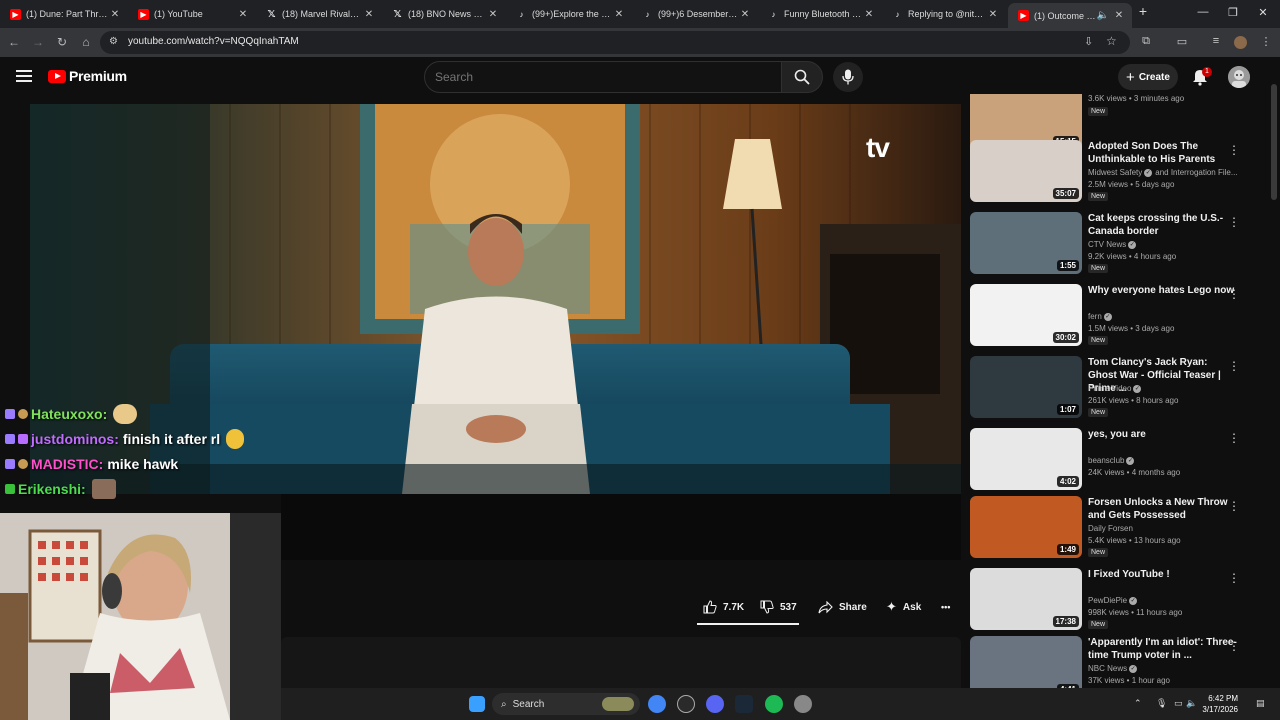 The height and width of the screenshot is (720, 1280). What do you see at coordinates (778, 607) in the screenshot?
I see `dislike-button: 537` at bounding box center [778, 607].